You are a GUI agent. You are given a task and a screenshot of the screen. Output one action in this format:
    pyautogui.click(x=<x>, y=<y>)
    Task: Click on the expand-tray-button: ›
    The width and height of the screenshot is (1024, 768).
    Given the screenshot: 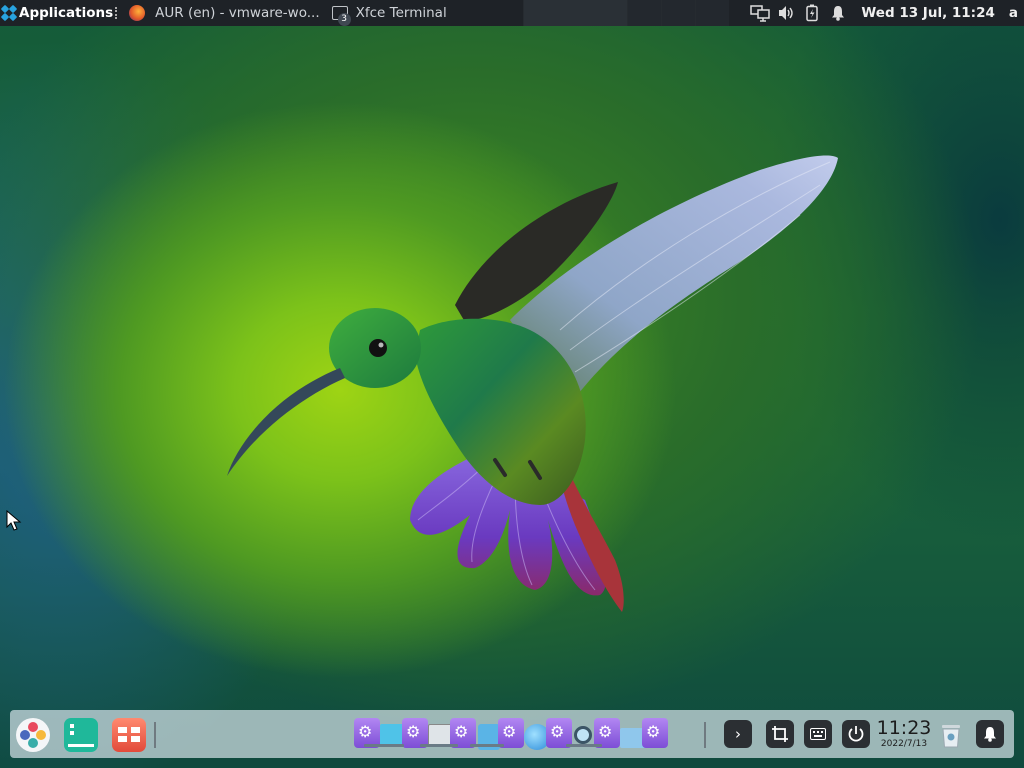 What is the action you would take?
    pyautogui.click(x=738, y=734)
    